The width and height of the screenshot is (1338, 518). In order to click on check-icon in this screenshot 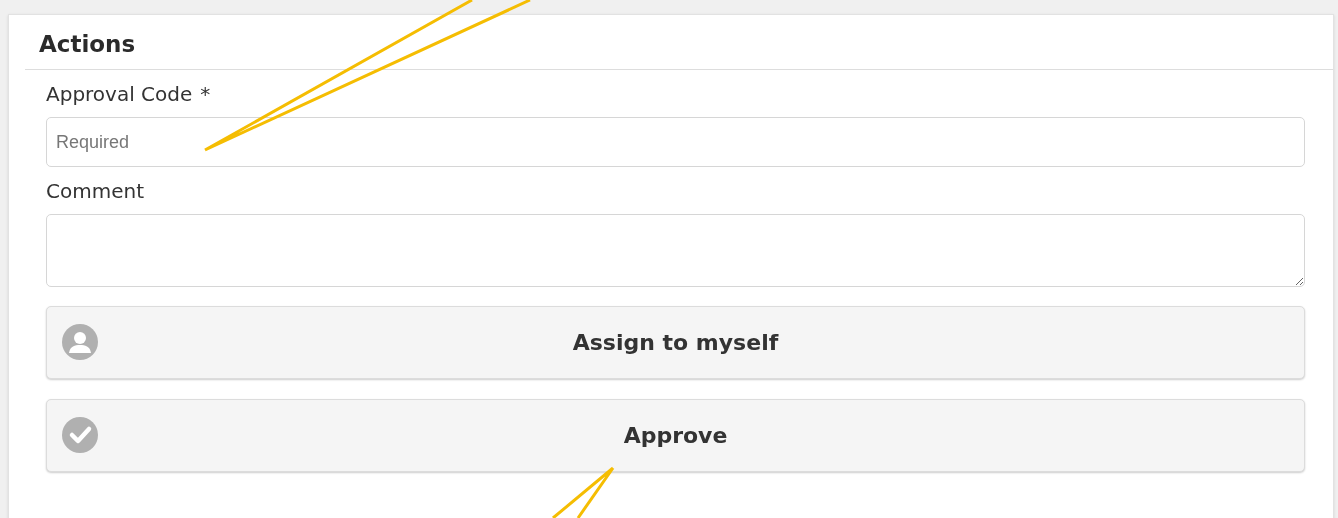, I will do `click(80, 435)`.